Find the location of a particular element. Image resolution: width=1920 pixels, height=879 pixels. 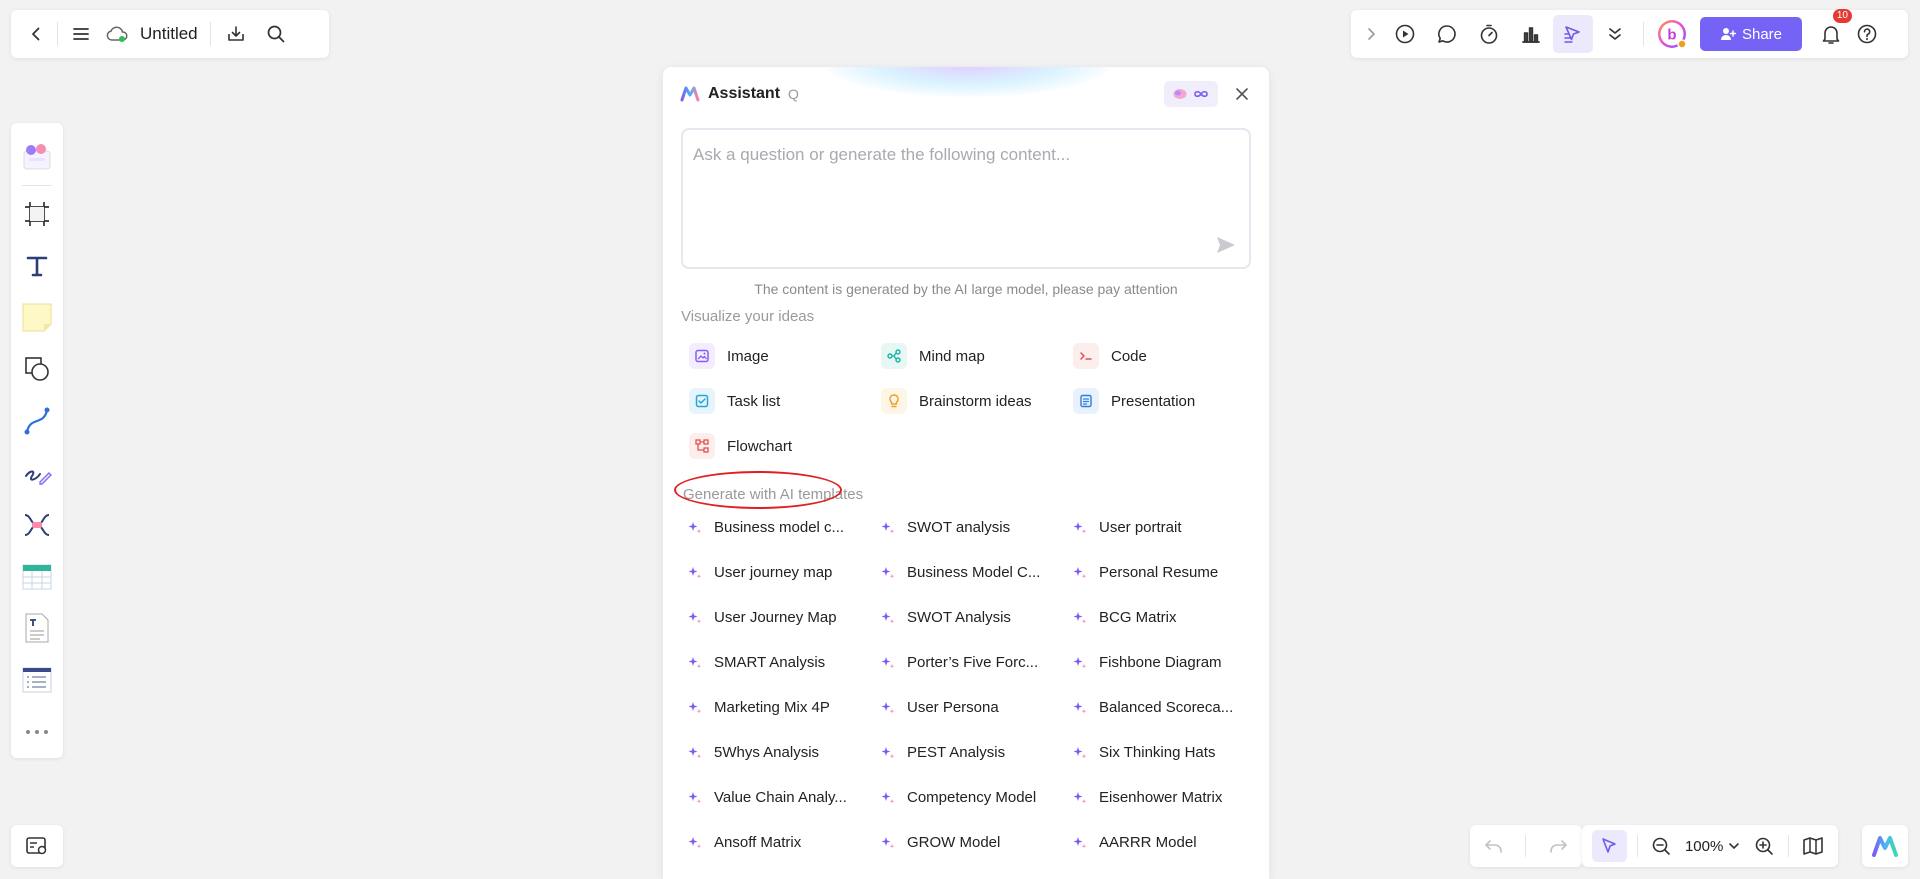

template-label: SWOT analysis is located at coordinates (959, 527).